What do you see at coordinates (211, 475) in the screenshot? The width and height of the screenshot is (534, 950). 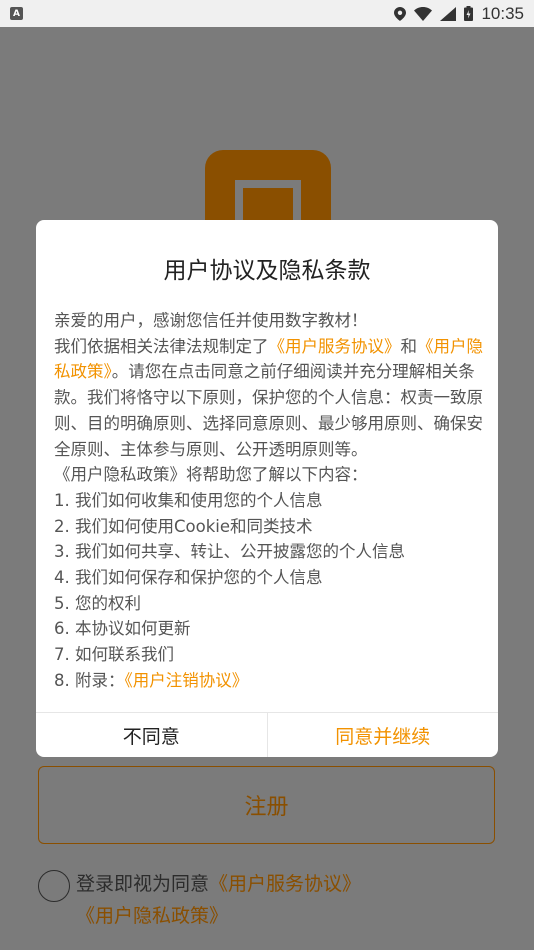 I see `help-line: 《用户隐私政策》将帮助您了解以下内容：` at bounding box center [211, 475].